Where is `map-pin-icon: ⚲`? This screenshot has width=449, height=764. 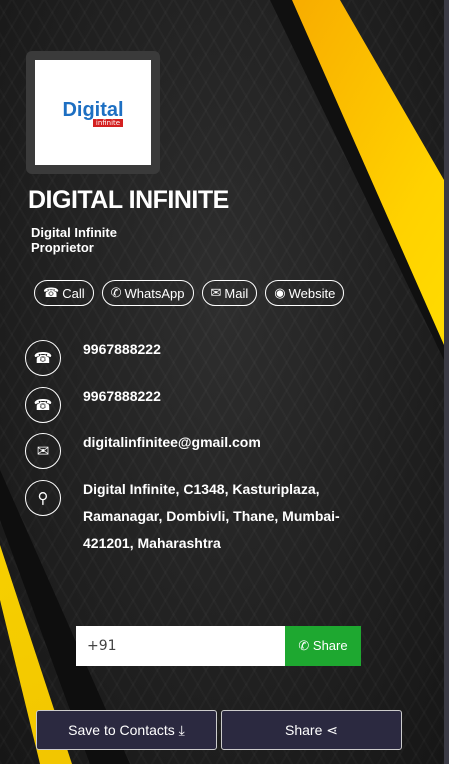
map-pin-icon: ⚲ is located at coordinates (43, 498).